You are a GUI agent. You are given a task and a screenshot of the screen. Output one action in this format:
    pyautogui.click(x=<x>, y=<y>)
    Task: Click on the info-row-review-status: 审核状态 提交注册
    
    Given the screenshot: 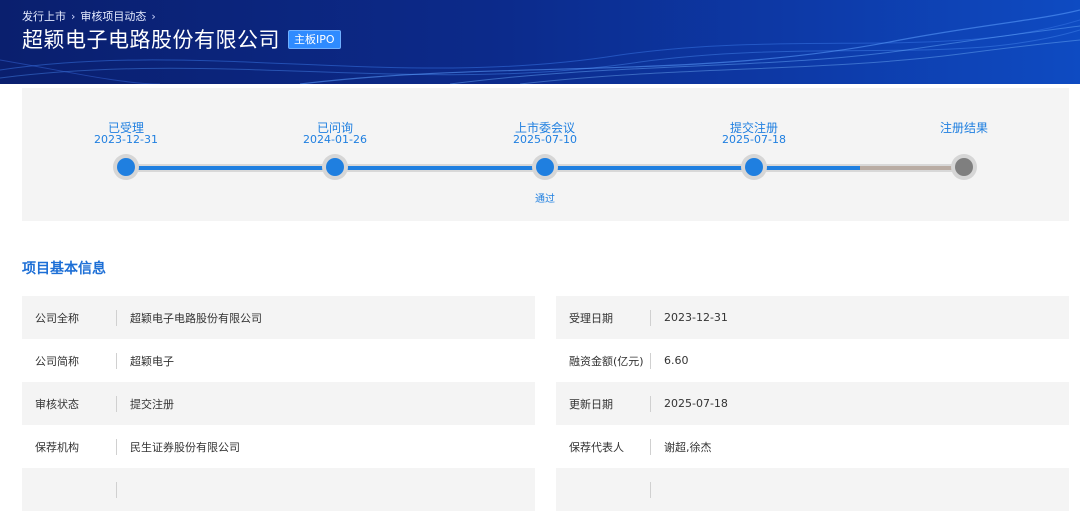 What is the action you would take?
    pyautogui.click(x=278, y=403)
    